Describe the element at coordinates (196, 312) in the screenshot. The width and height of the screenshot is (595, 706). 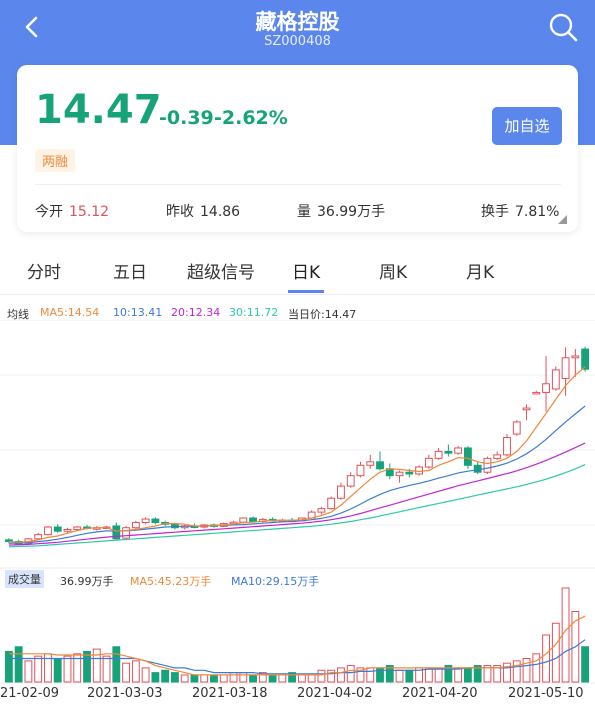
I see `ma20-legend: 20:12.34` at that location.